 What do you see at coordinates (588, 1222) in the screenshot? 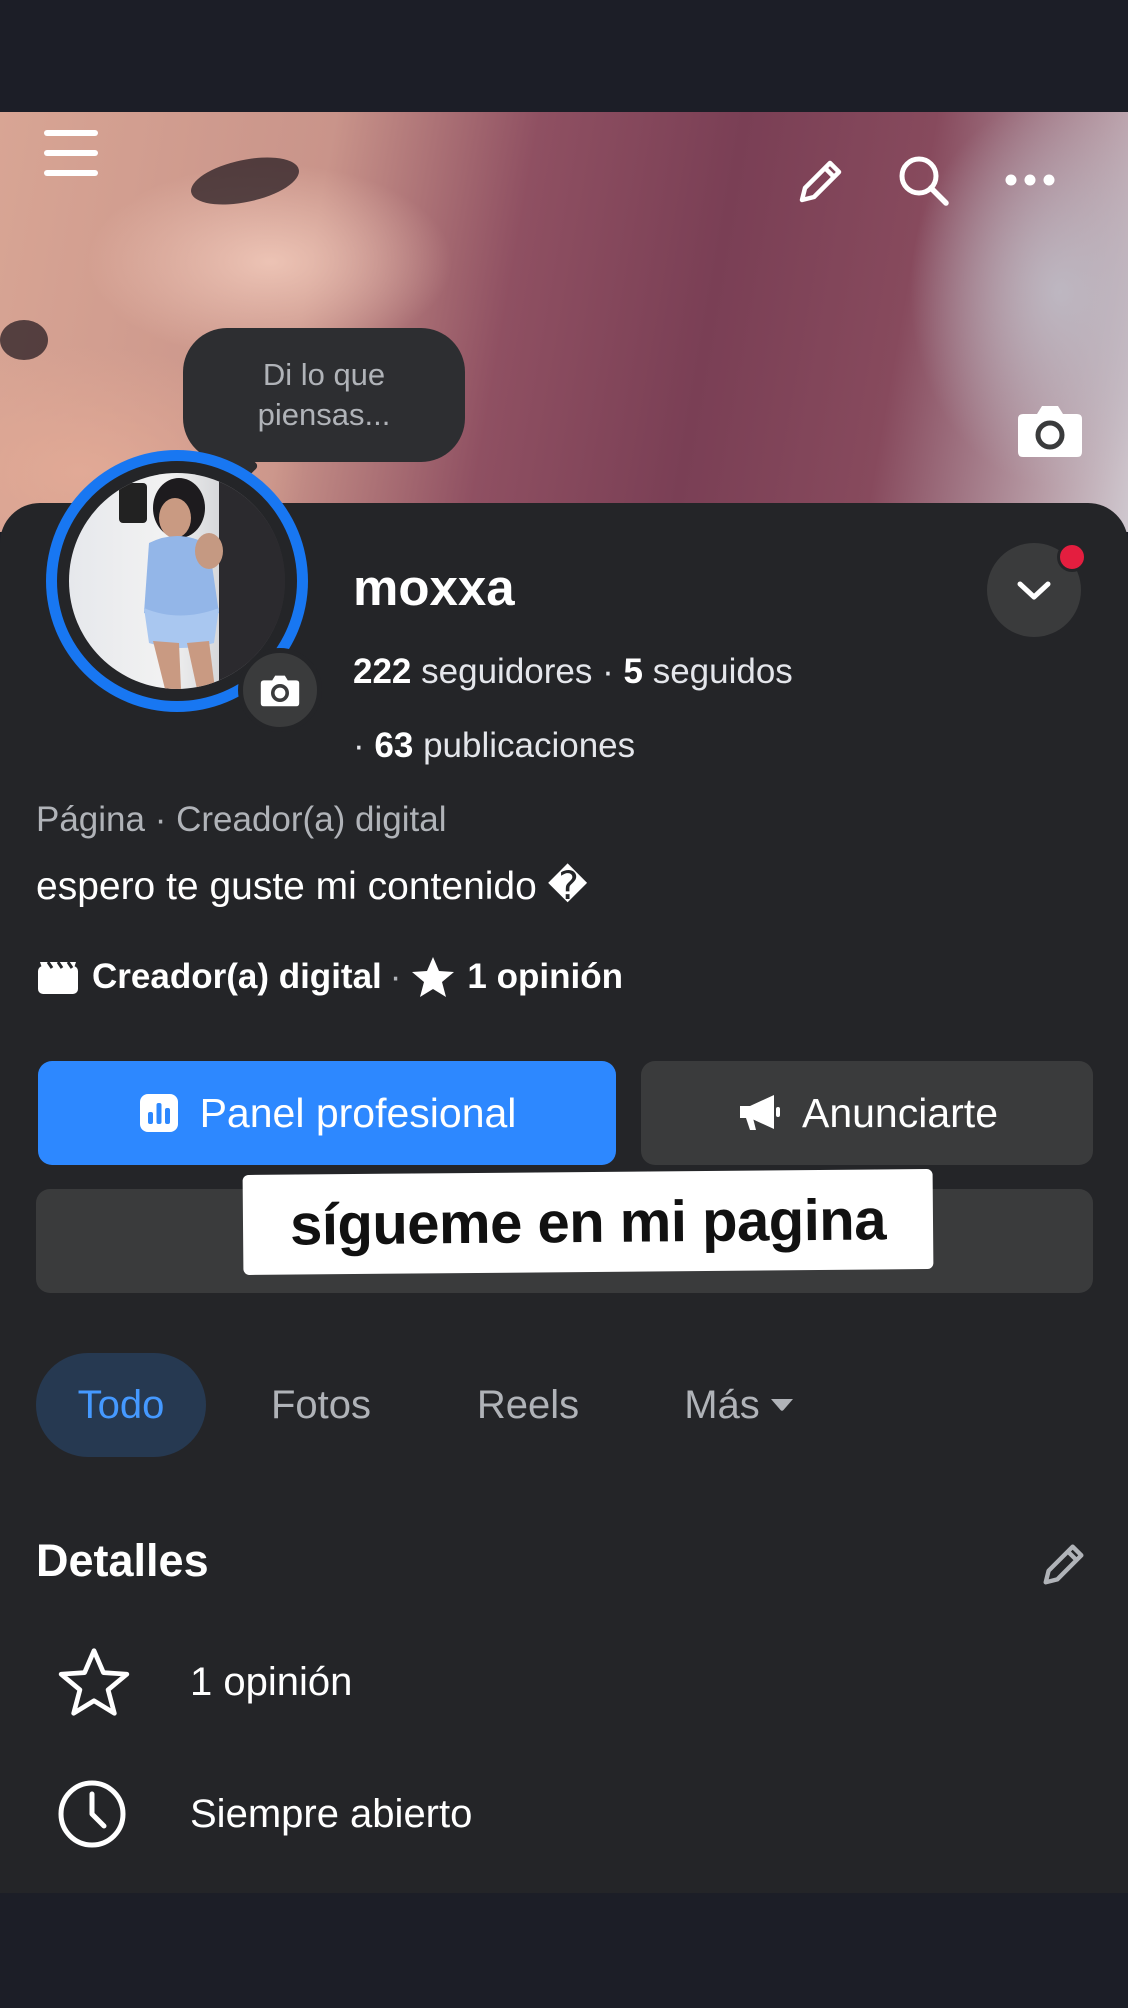
I see `caption-overlay: sígueme en mi pagina` at bounding box center [588, 1222].